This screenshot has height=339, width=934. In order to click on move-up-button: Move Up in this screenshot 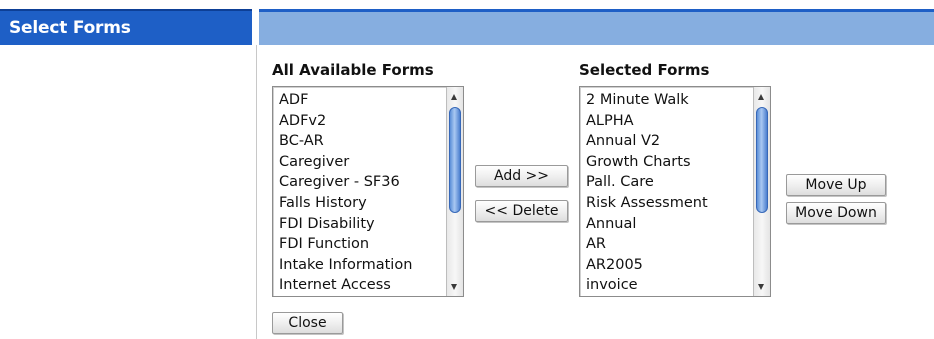, I will do `click(836, 185)`.